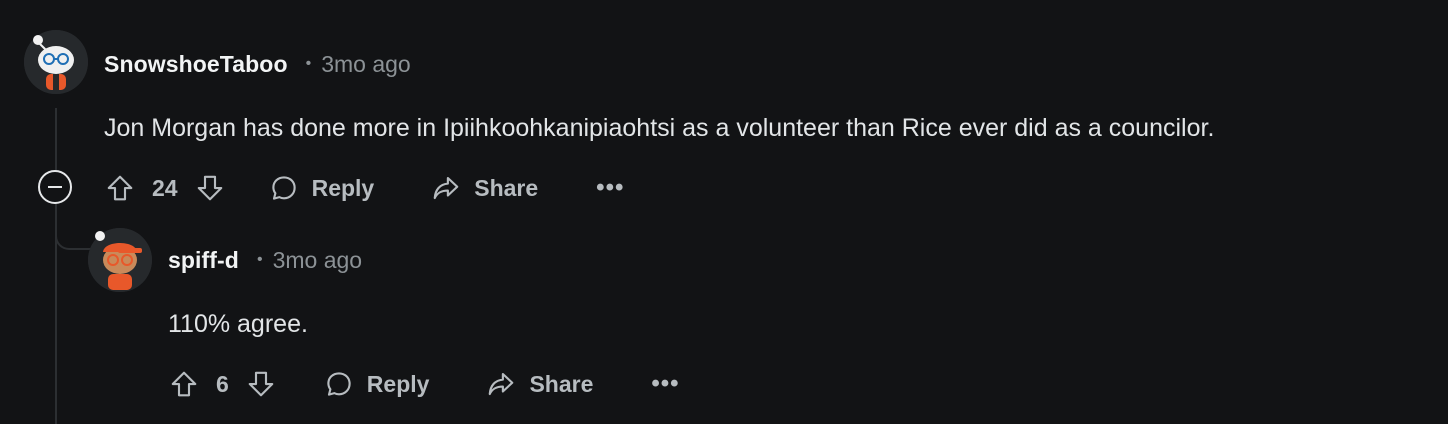 Image resolution: width=1448 pixels, height=424 pixels. I want to click on collapse-button, so click(55, 187).